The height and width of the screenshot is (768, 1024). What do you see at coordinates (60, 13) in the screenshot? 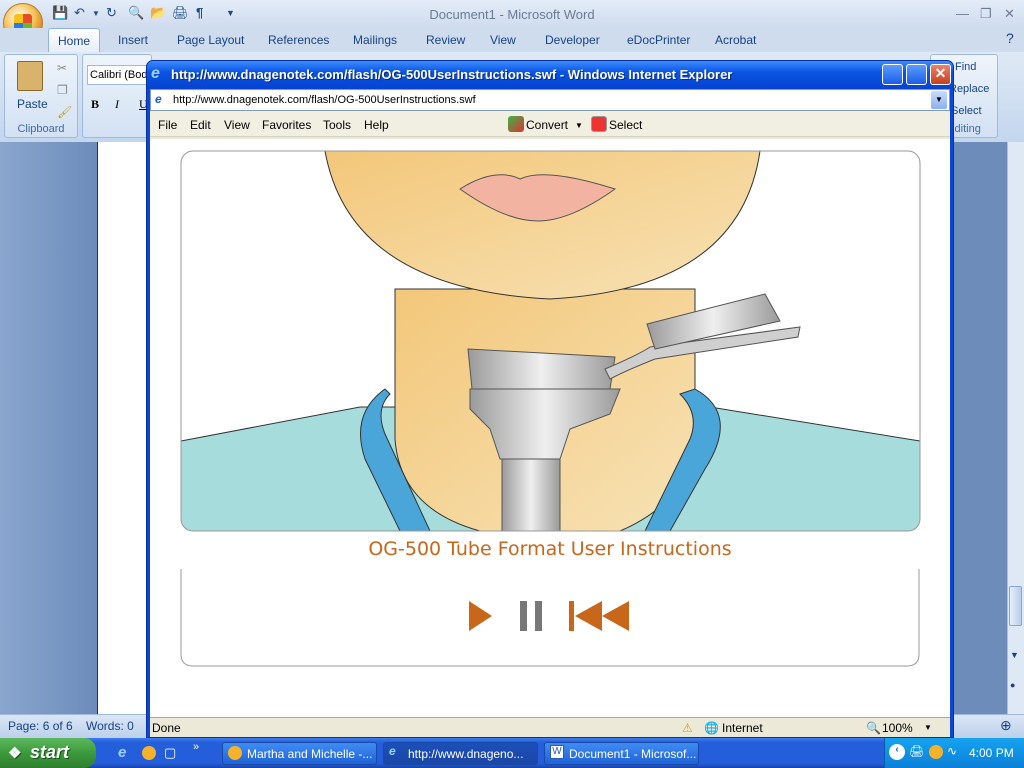
I see `save-icon: 💾` at bounding box center [60, 13].